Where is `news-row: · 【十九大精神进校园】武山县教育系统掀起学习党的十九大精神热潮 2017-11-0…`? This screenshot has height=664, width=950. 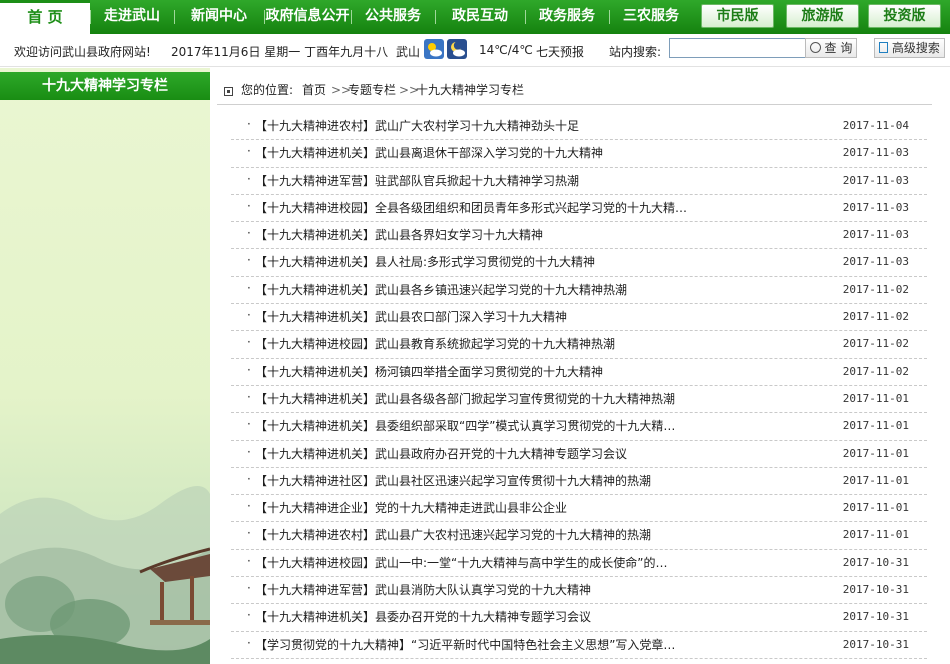 news-row: · 【十九大精神进校园】武山县教育系统掀起学习党的十九大精神热潮 2017-11-0… is located at coordinates (579, 345).